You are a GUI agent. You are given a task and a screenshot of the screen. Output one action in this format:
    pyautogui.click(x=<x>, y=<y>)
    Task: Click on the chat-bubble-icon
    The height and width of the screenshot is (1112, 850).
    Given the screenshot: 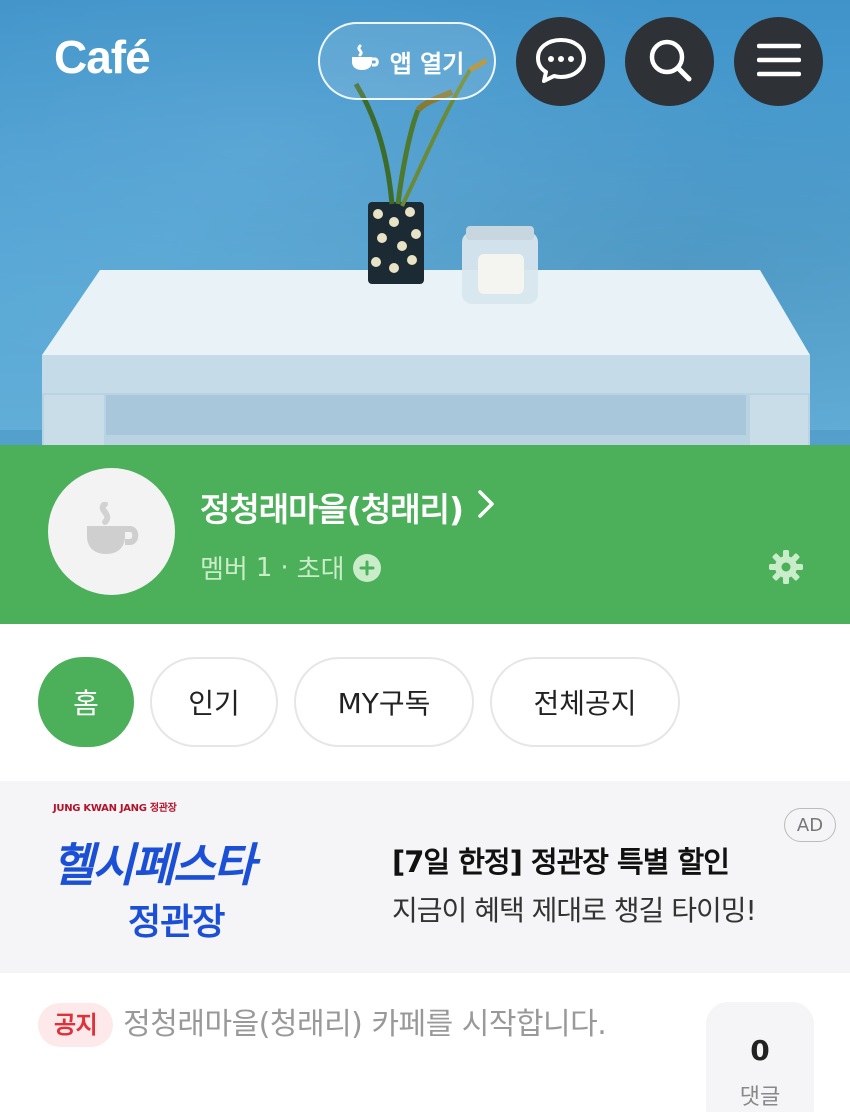 What is the action you would take?
    pyautogui.click(x=561, y=62)
    